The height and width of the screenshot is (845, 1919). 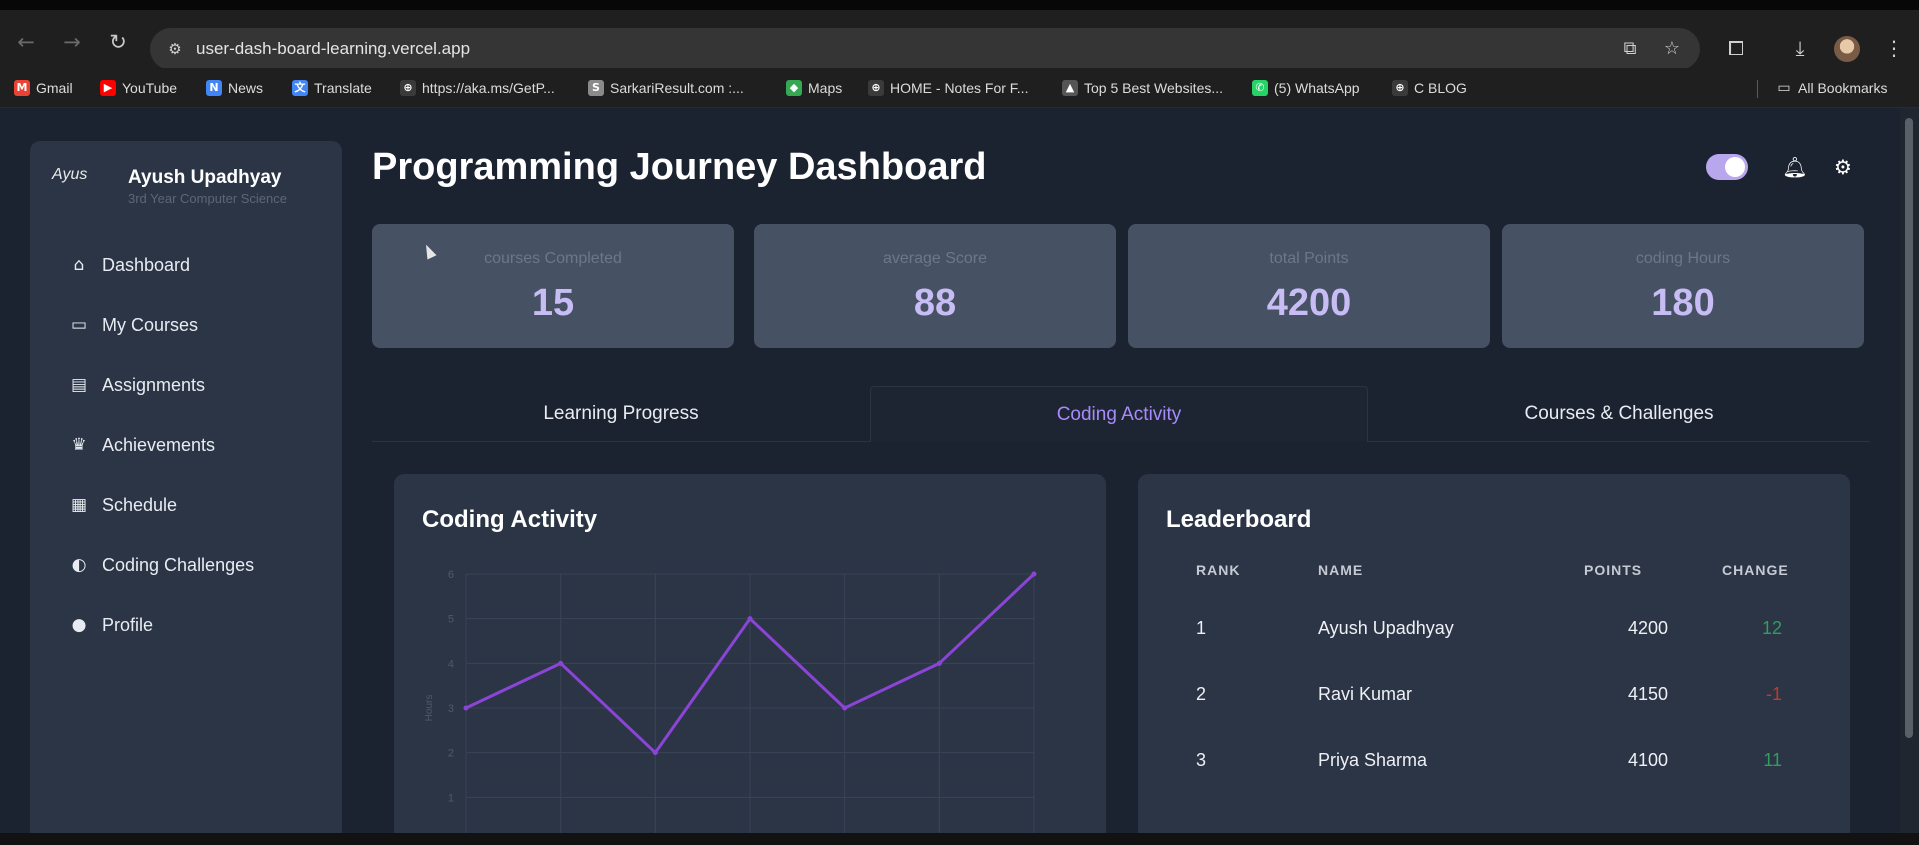 What do you see at coordinates (1373, 760) in the screenshot?
I see `name-cell: Priya Sharma` at bounding box center [1373, 760].